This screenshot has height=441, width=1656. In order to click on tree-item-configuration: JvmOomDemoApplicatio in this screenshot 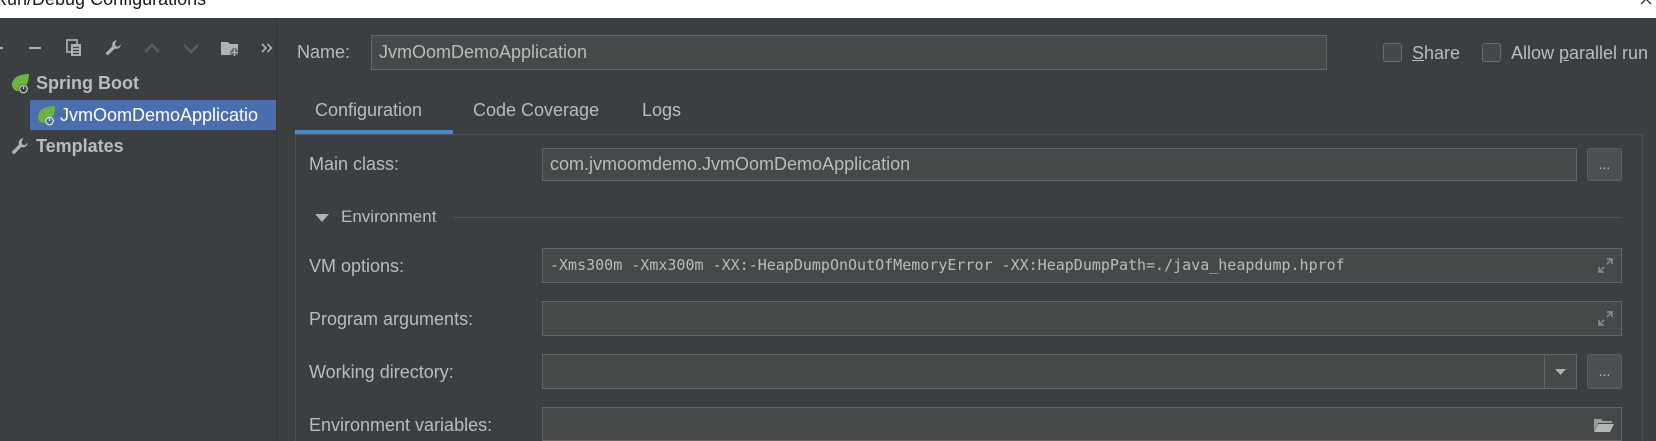, I will do `click(153, 115)`.